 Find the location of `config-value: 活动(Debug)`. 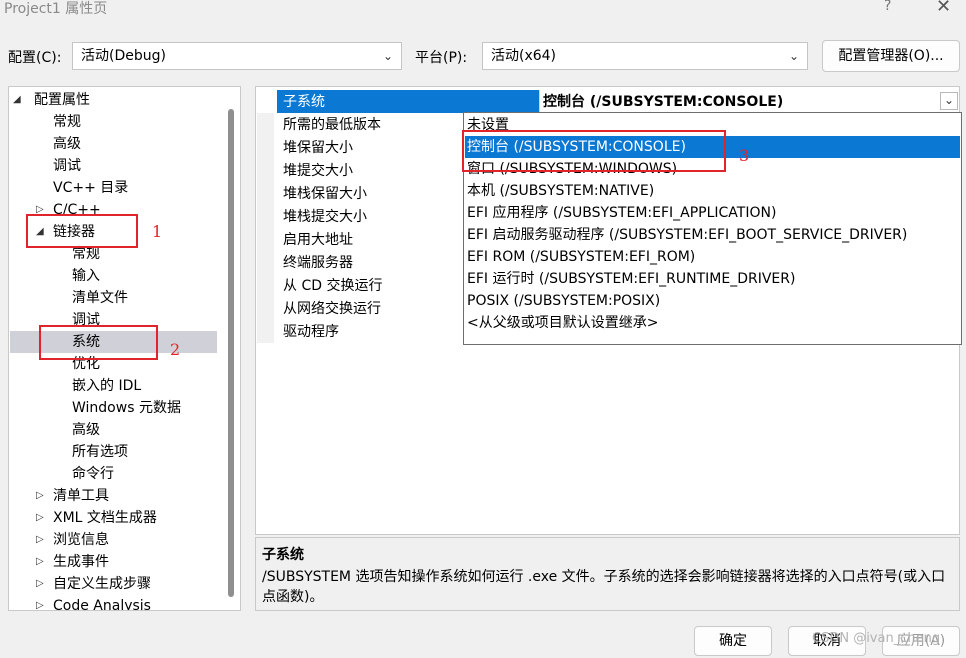

config-value: 活动(Debug) is located at coordinates (123, 56).